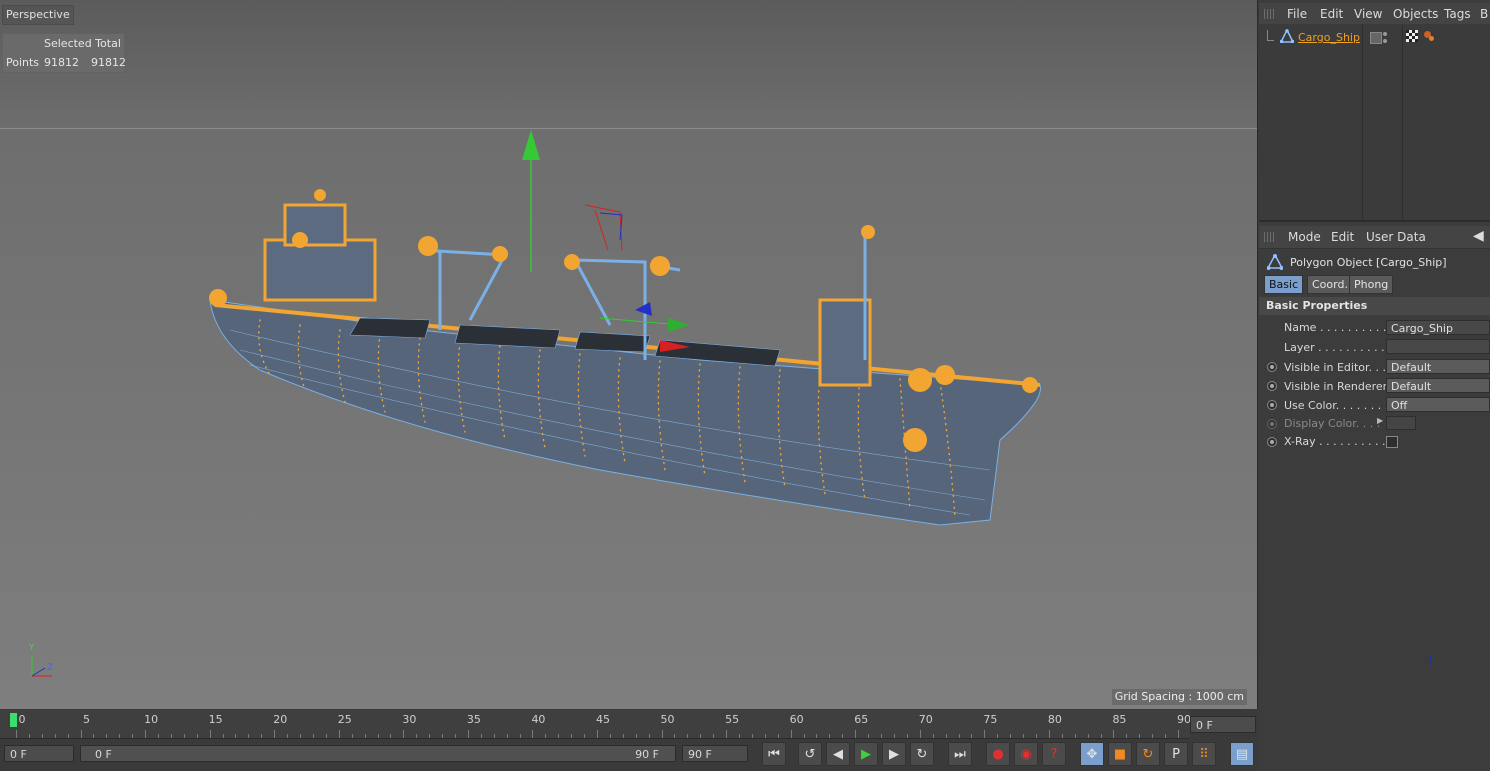 The height and width of the screenshot is (771, 1490). I want to click on menu-tags: Tags, so click(1457, 14).